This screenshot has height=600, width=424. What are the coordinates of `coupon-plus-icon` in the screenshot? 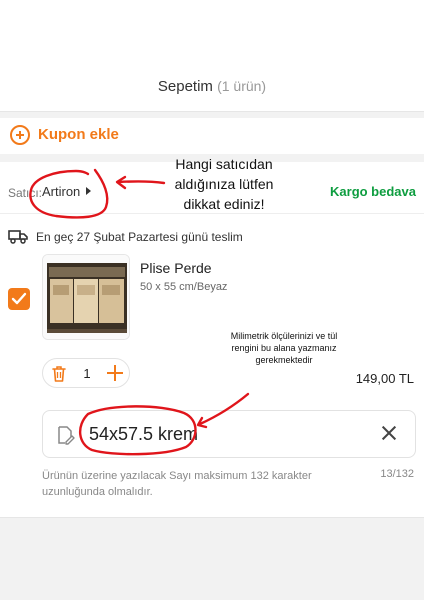 It's located at (20, 135).